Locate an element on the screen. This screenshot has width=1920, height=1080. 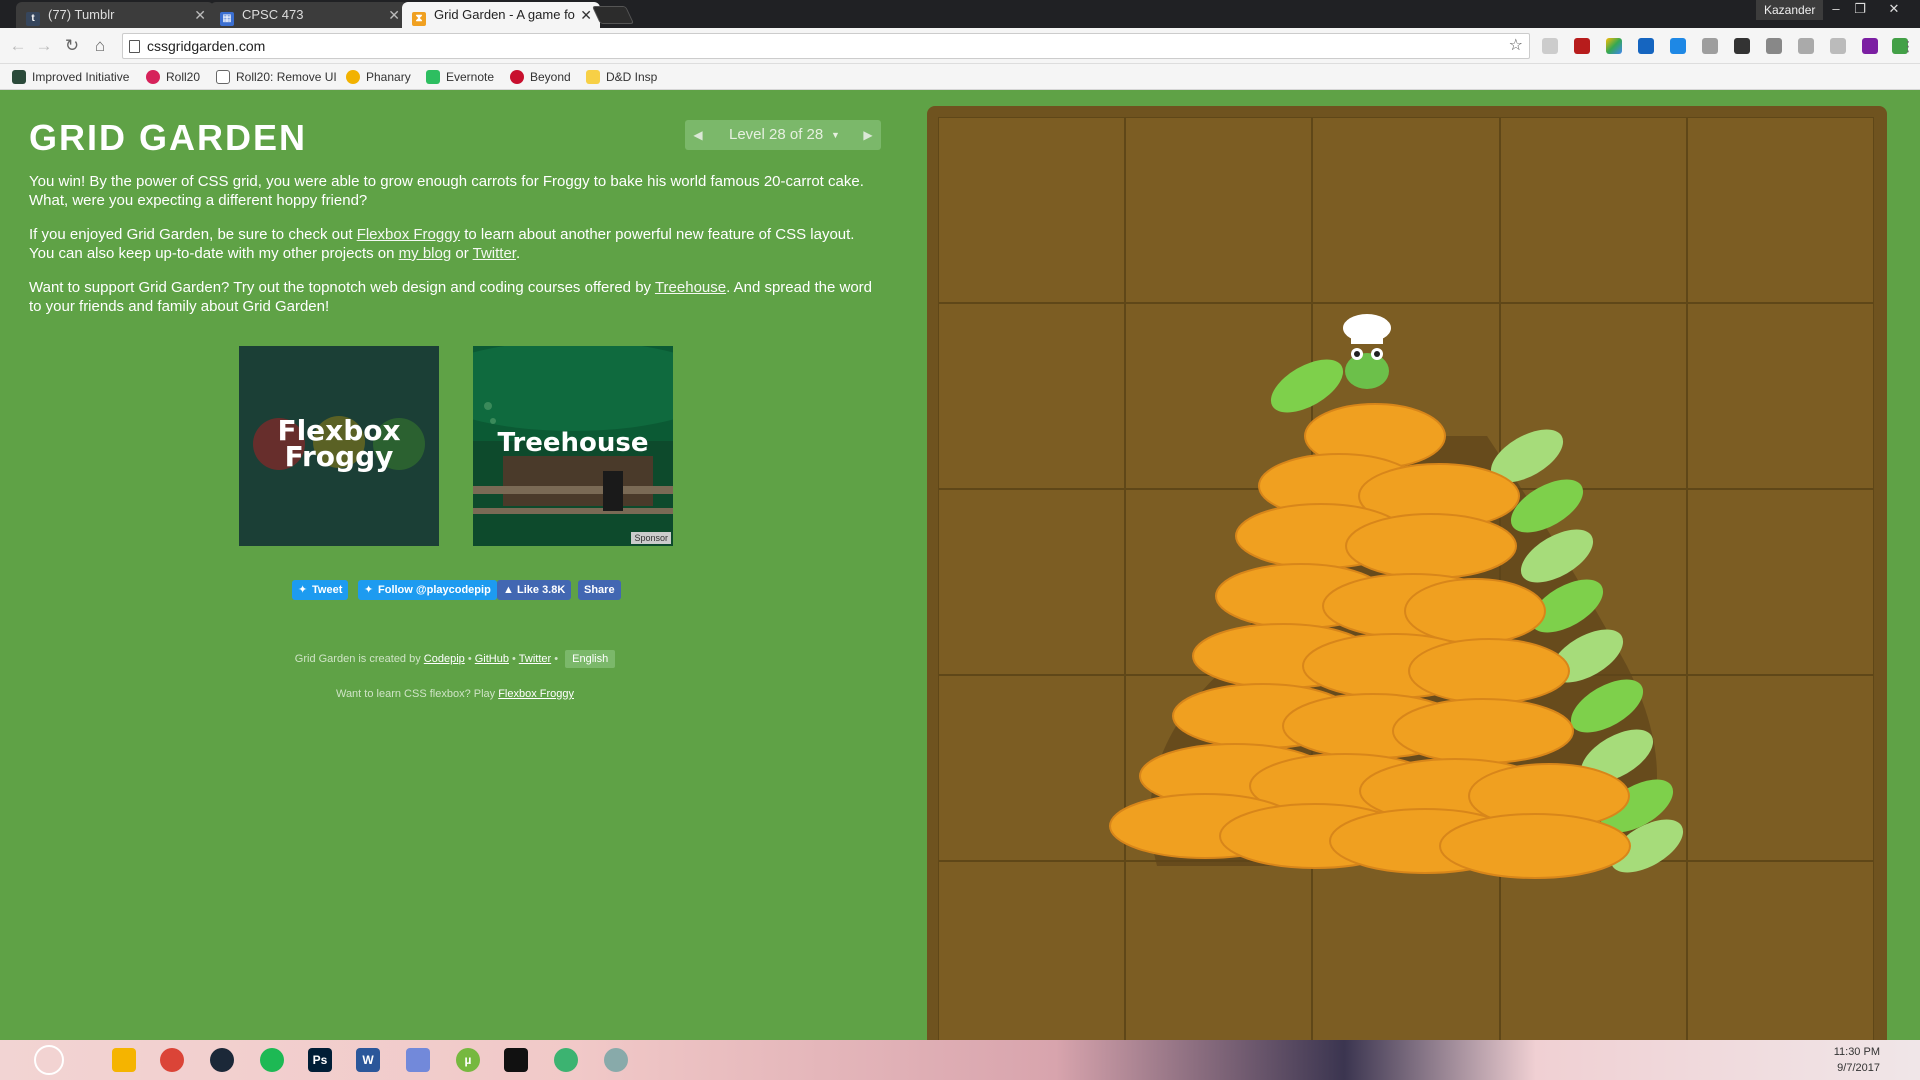
blog-link: my blog is located at coordinates (425, 253).